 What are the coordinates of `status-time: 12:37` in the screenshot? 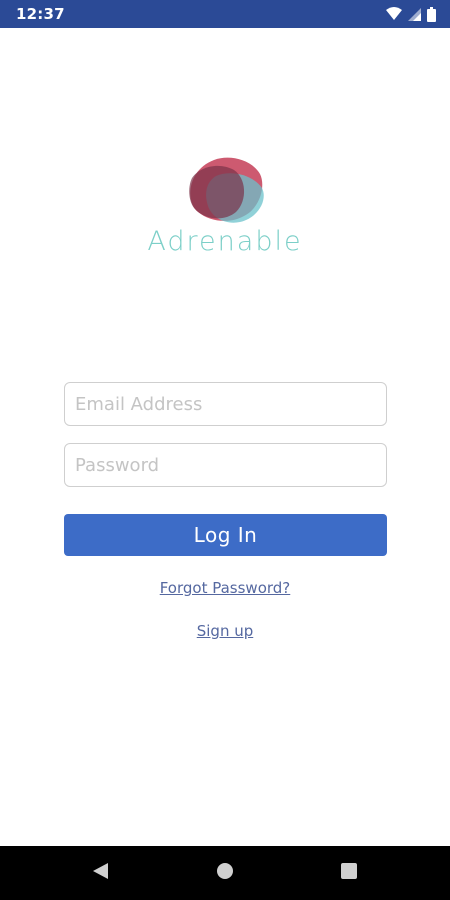 It's located at (40, 14).